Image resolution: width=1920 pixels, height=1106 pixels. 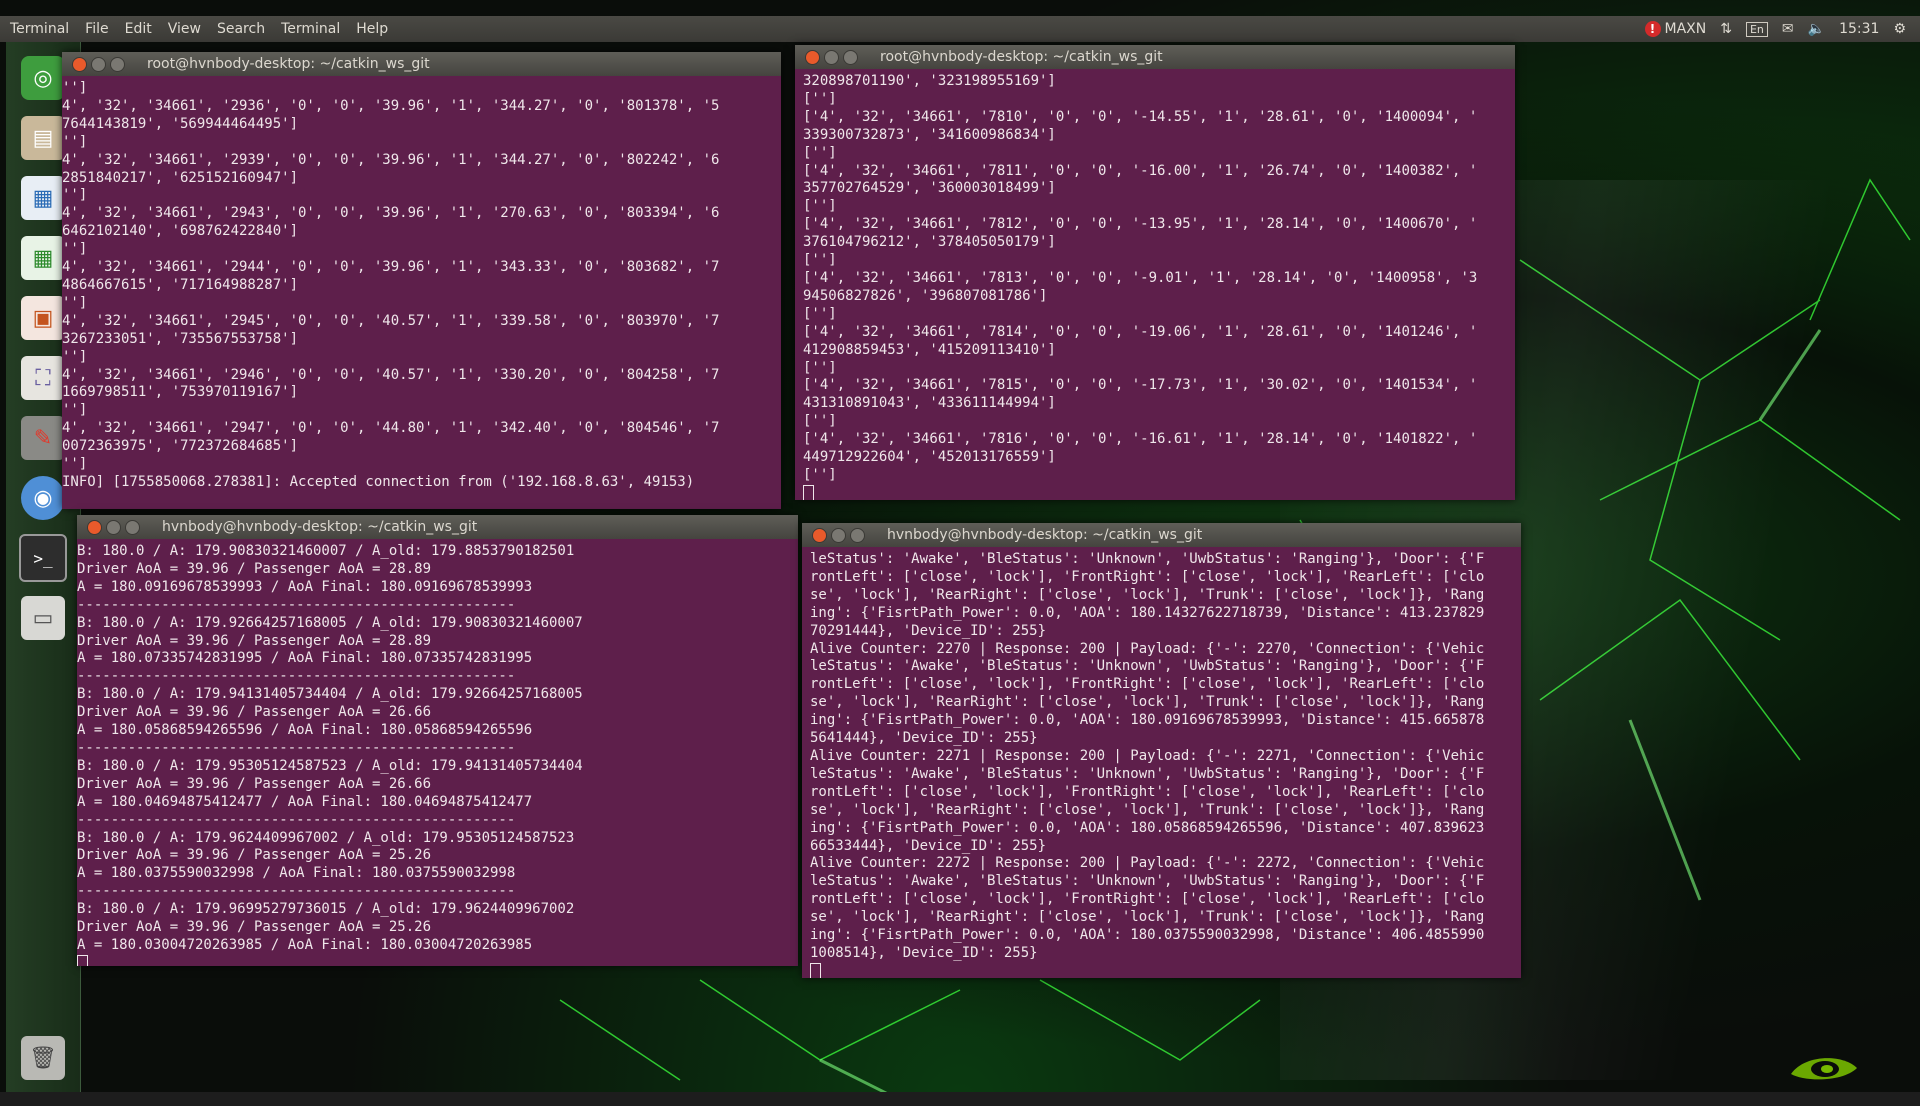 What do you see at coordinates (929, 457) in the screenshot?
I see `terminal-line: 449712922604', '452013176559']` at bounding box center [929, 457].